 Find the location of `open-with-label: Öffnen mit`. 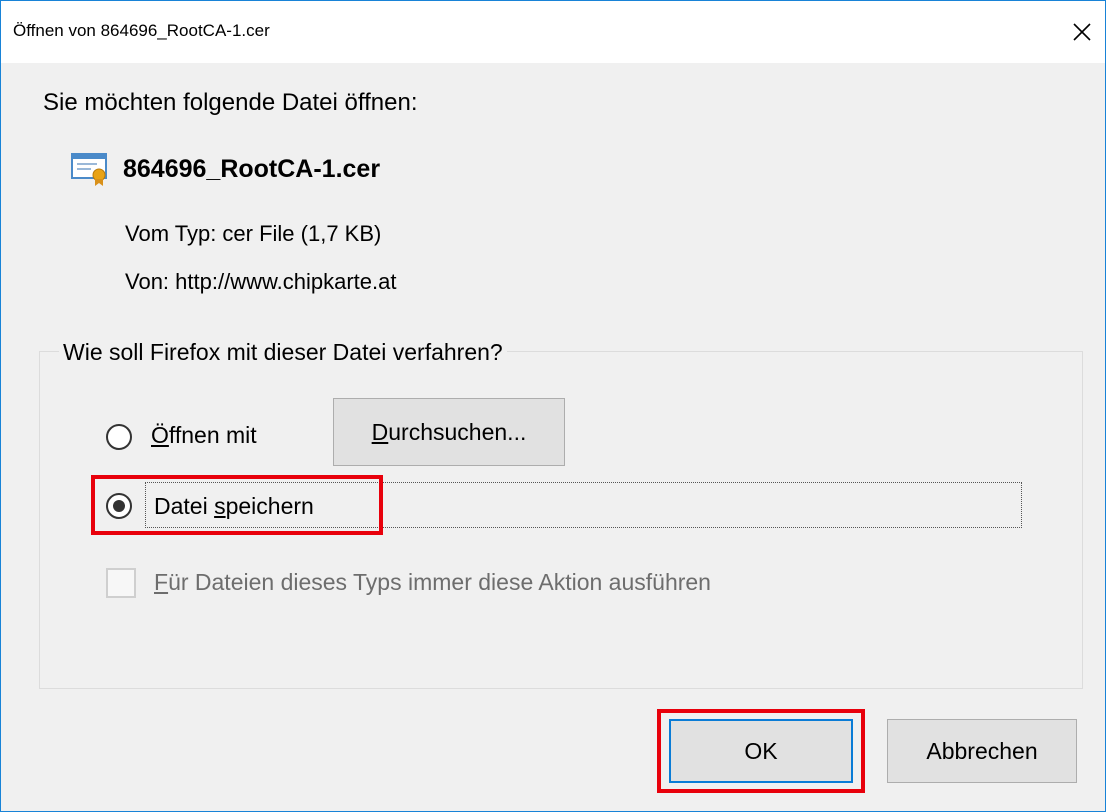

open-with-label: Öffnen mit is located at coordinates (204, 435).